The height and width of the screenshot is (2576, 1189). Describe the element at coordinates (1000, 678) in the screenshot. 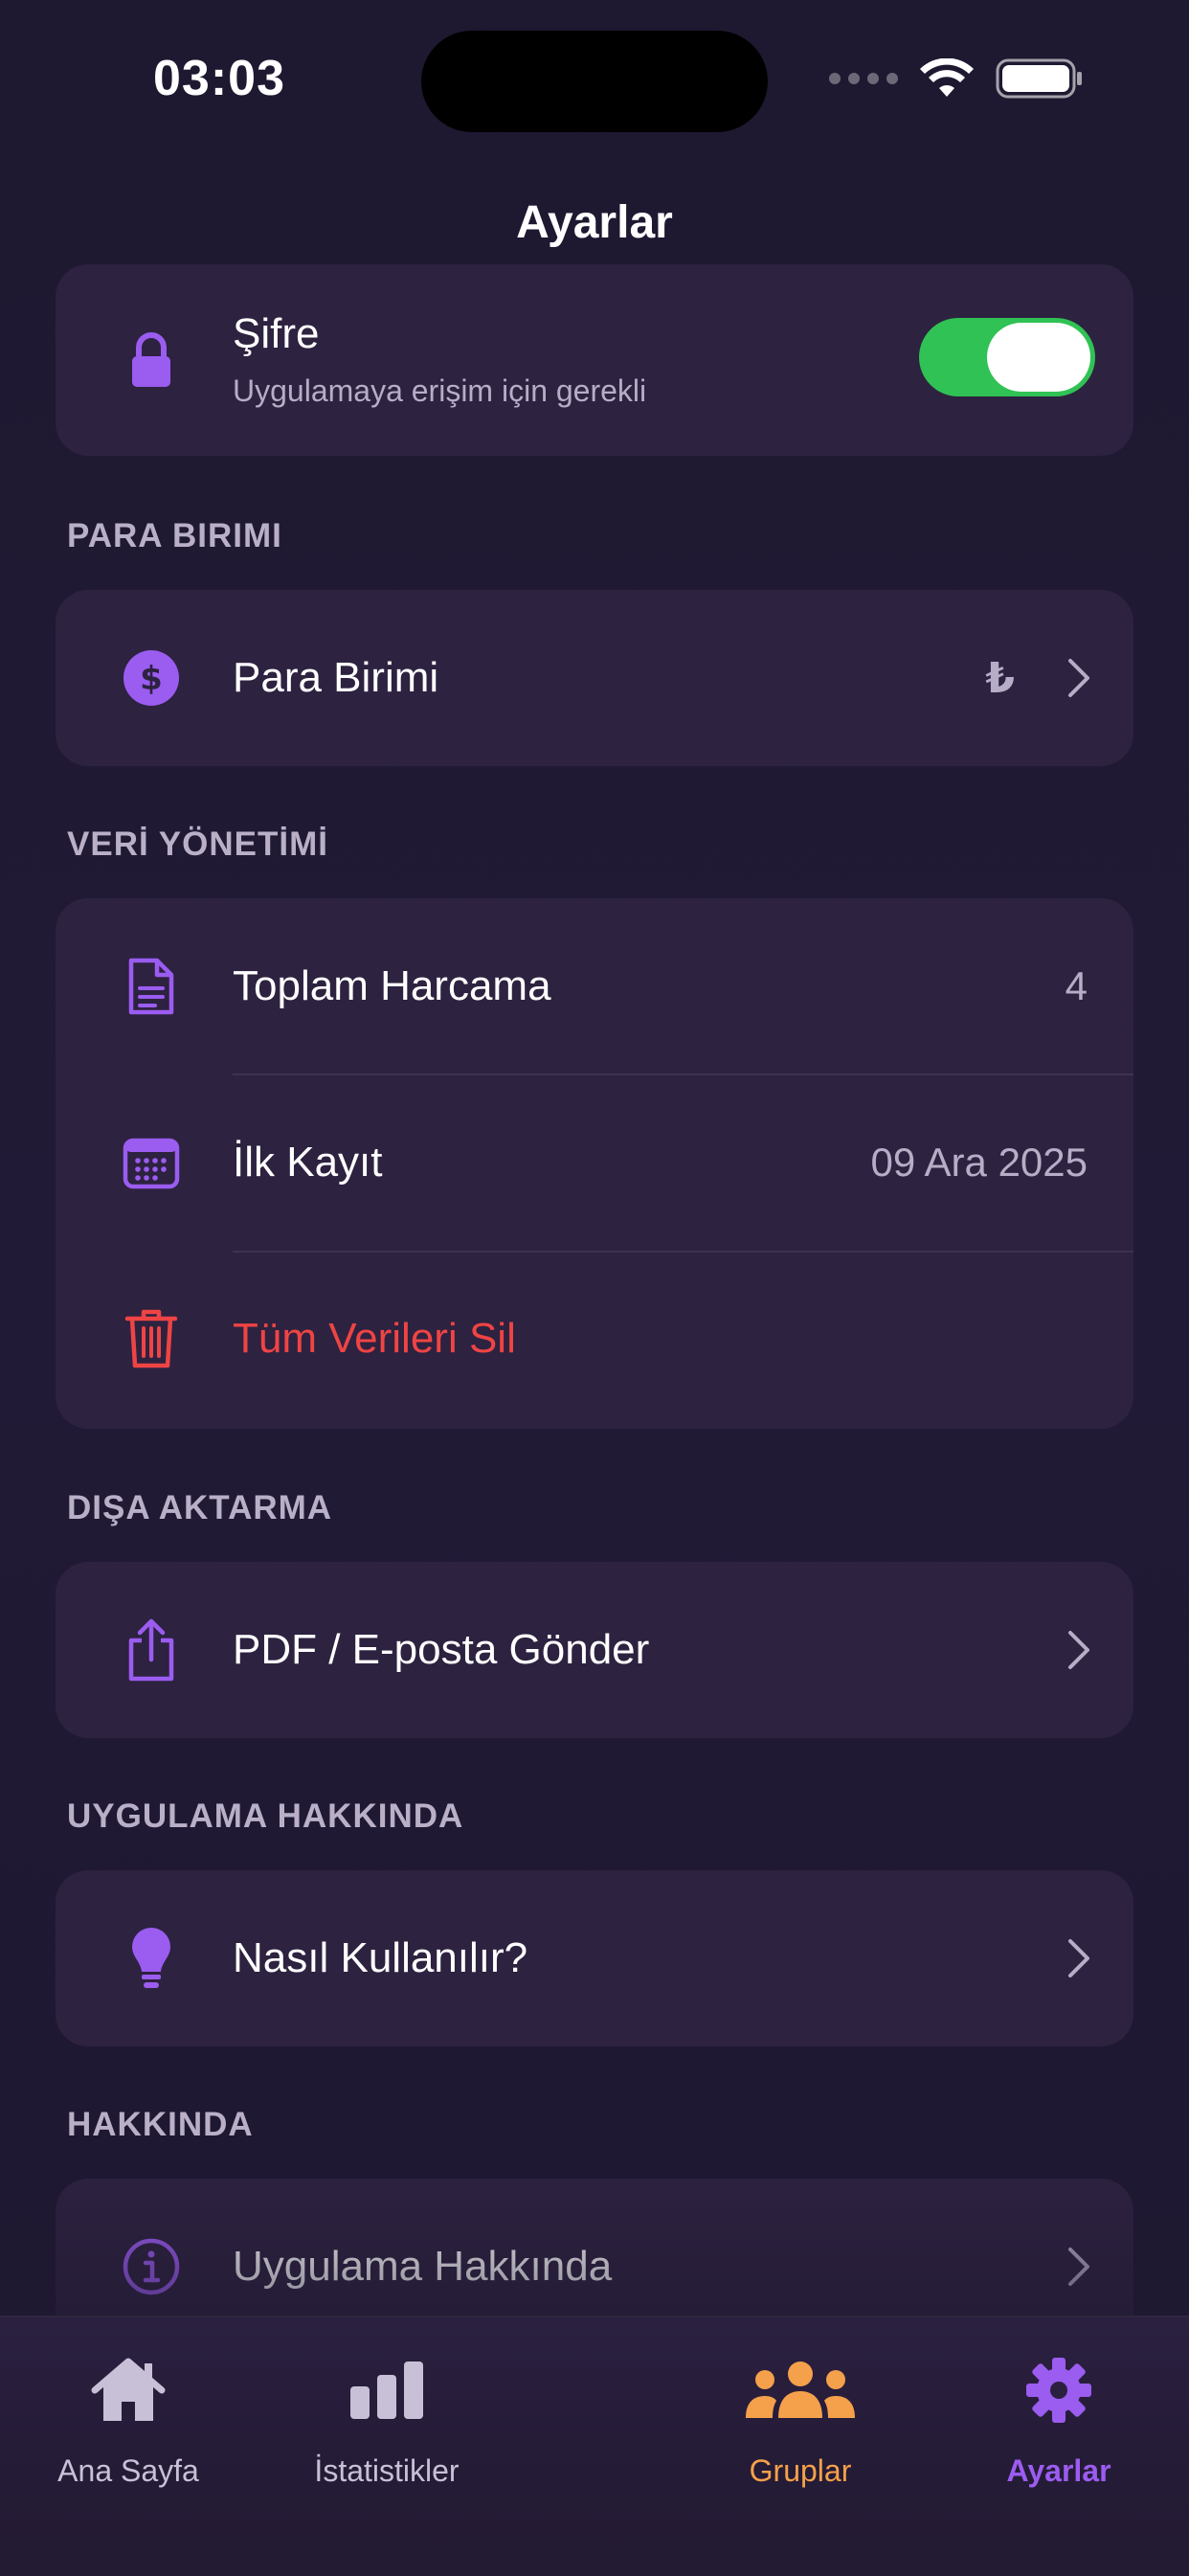

I see `currency-value: ₺` at that location.